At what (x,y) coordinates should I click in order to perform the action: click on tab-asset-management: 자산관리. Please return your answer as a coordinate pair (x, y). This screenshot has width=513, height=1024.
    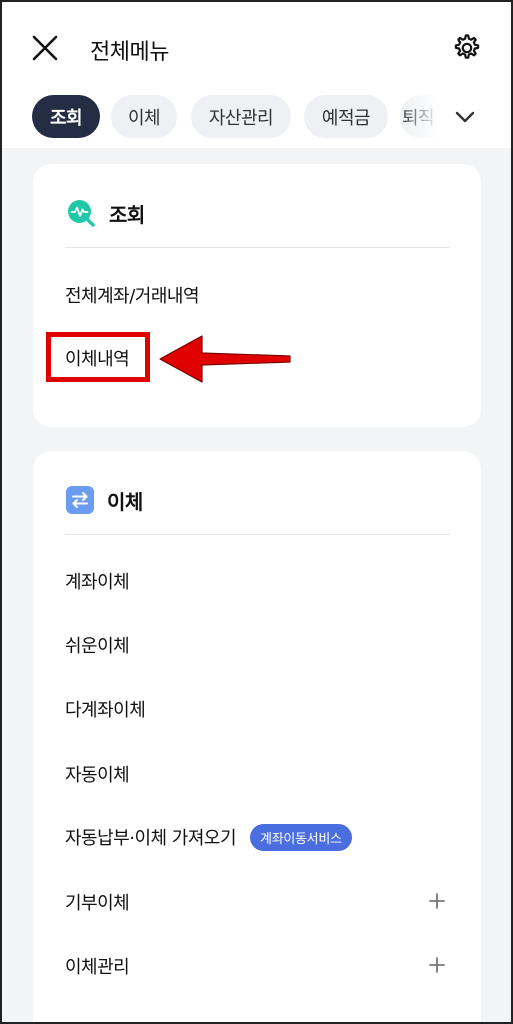
    Looking at the image, I should click on (241, 116).